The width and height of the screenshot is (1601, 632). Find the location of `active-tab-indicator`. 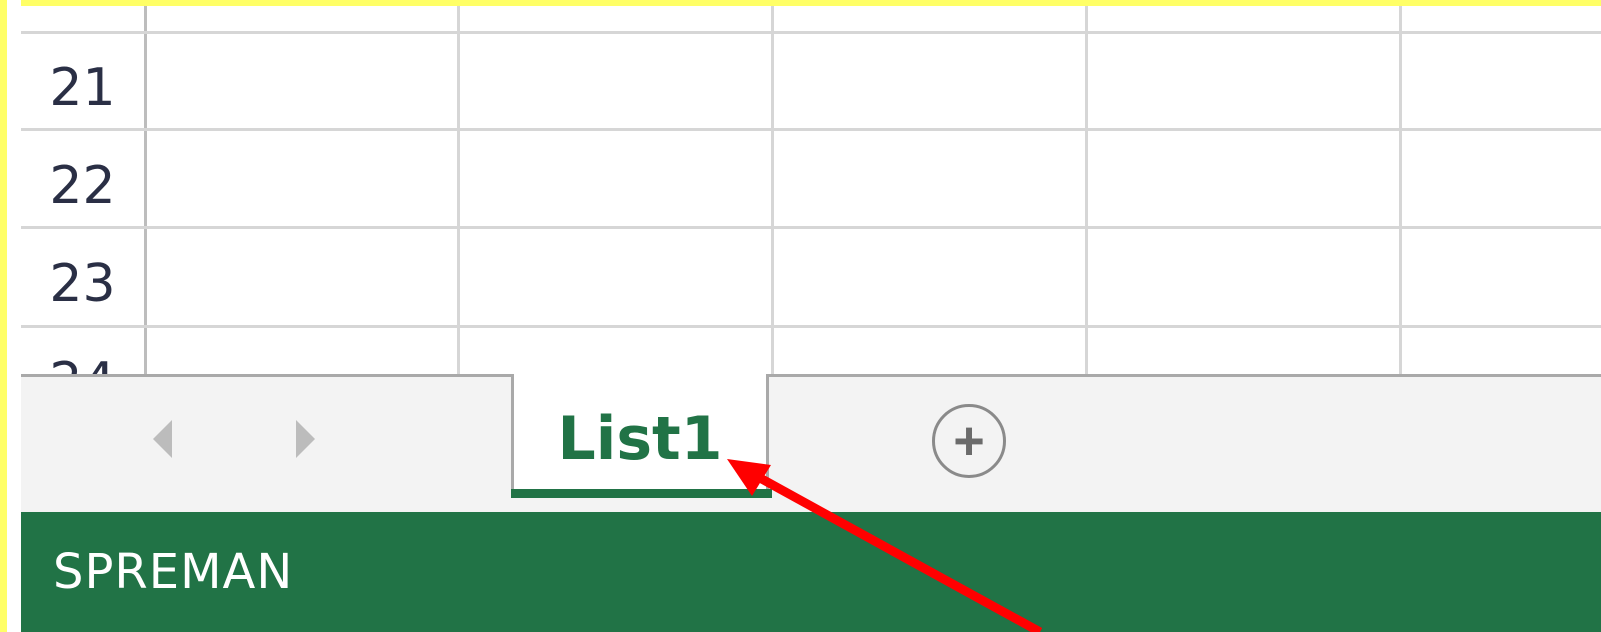

active-tab-indicator is located at coordinates (641, 493).